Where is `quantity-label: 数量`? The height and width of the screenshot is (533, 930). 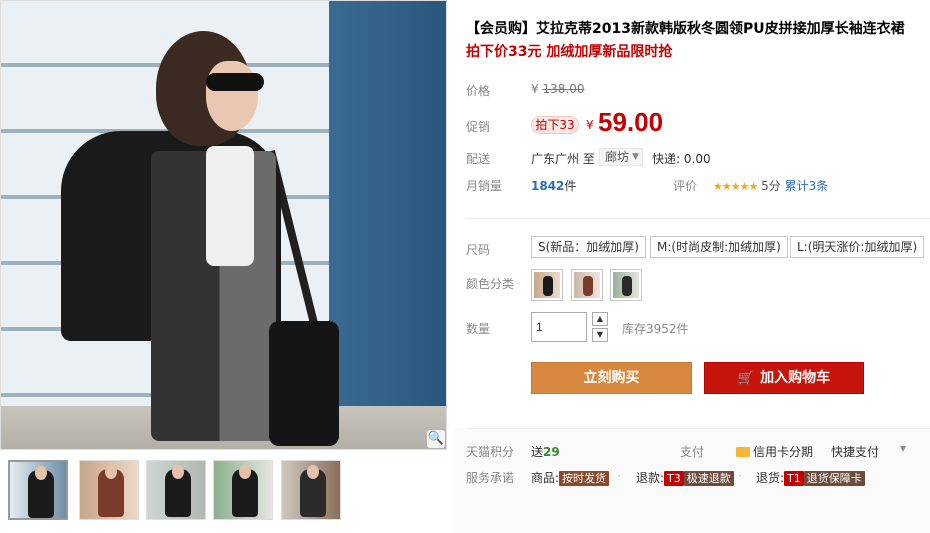 quantity-label: 数量 is located at coordinates (478, 329).